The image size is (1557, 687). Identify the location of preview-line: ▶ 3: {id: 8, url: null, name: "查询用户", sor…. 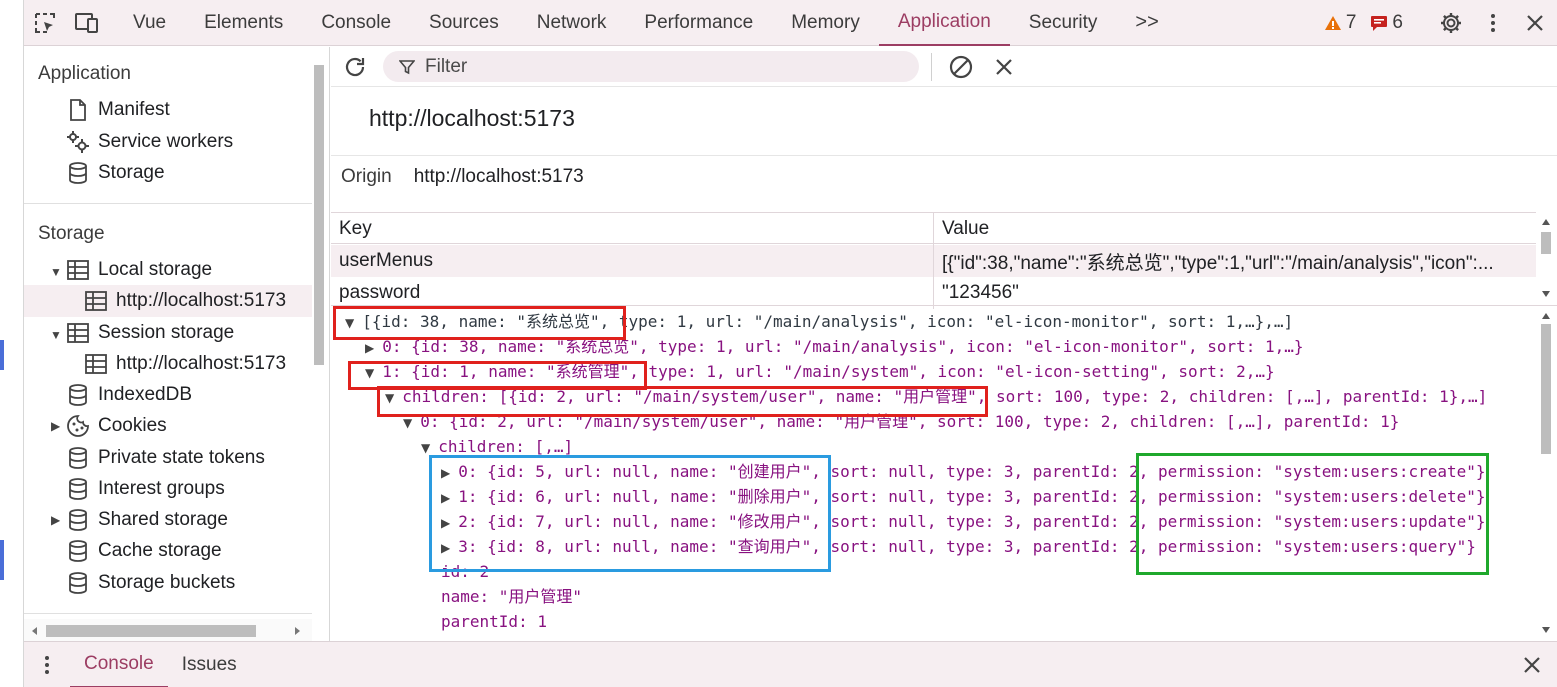
(958, 546).